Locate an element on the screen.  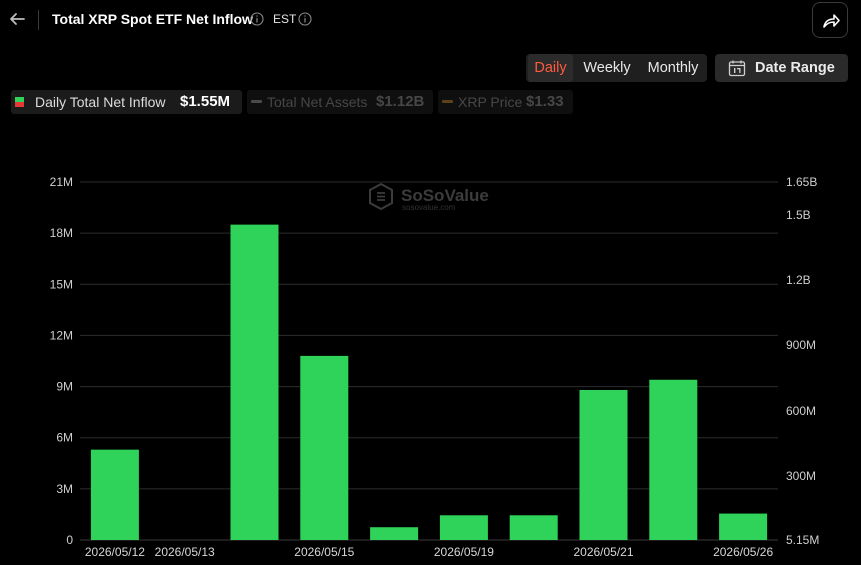
y-tick-label: 0 is located at coordinates (69, 540).